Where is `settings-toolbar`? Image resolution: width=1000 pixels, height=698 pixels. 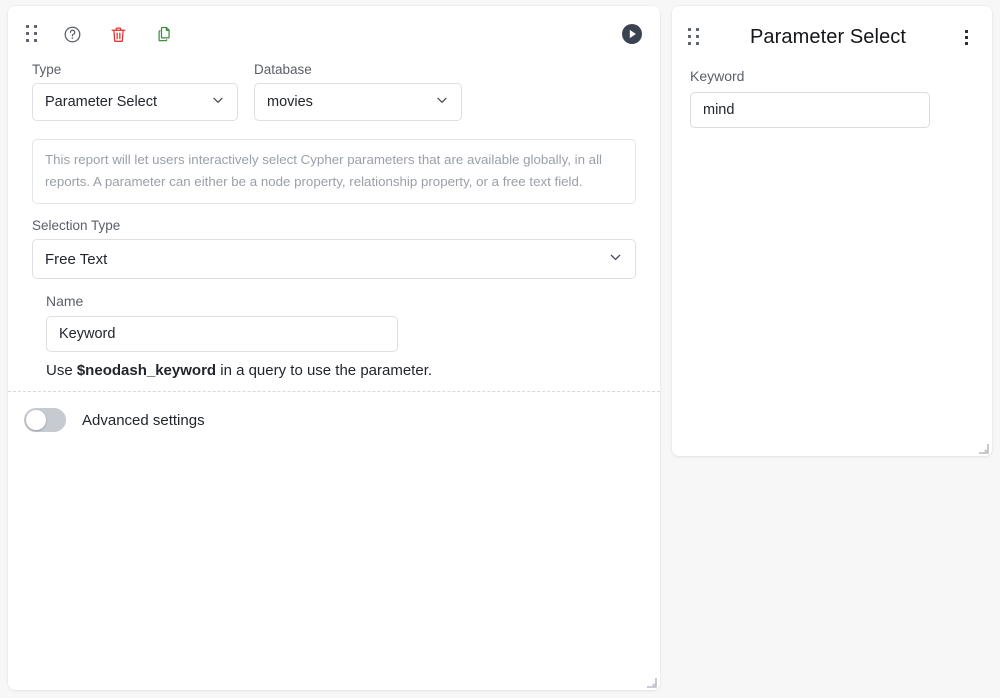
settings-toolbar is located at coordinates (334, 34).